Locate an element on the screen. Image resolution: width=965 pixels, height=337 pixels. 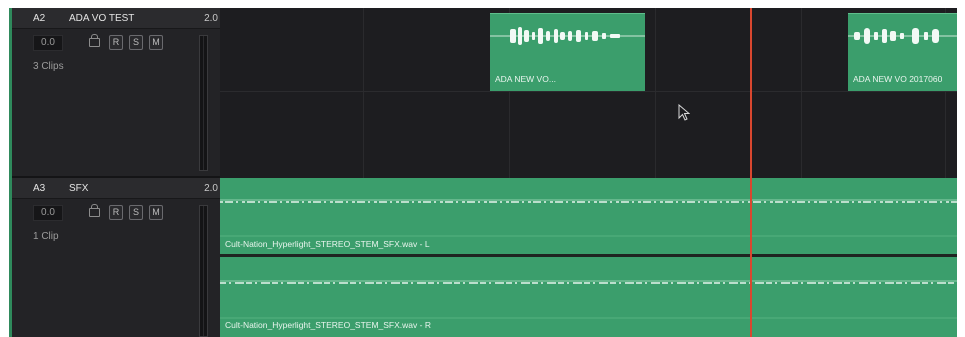
lane-divider is located at coordinates (588, 91).